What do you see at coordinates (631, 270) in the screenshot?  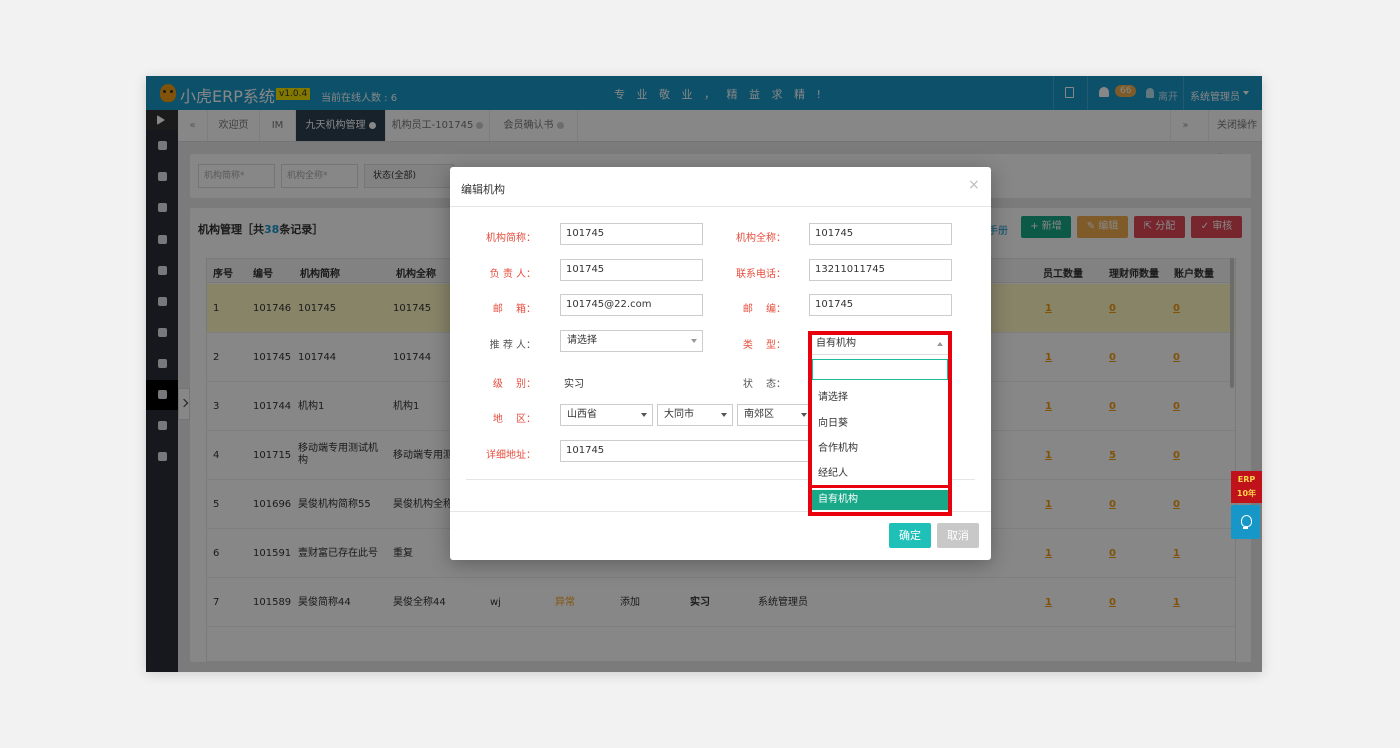 I see `leader-input: 101745` at bounding box center [631, 270].